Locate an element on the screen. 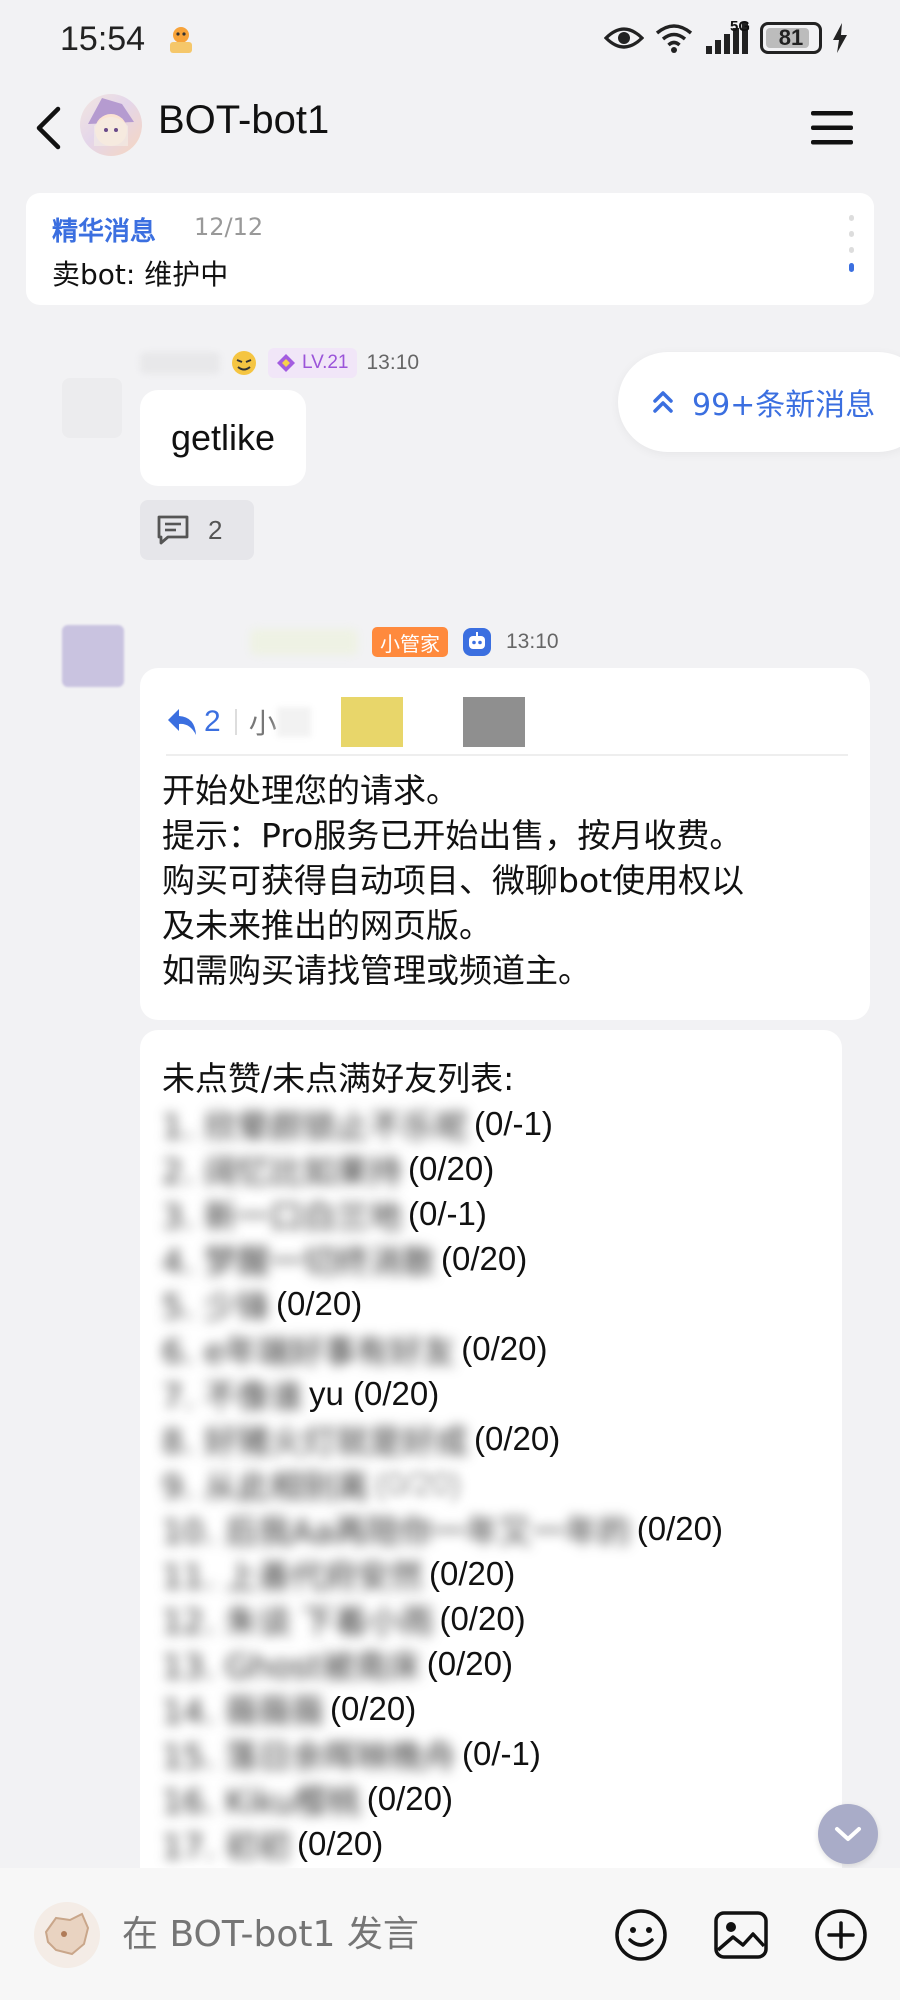 The image size is (900, 2000). eye-icon is located at coordinates (624, 38).